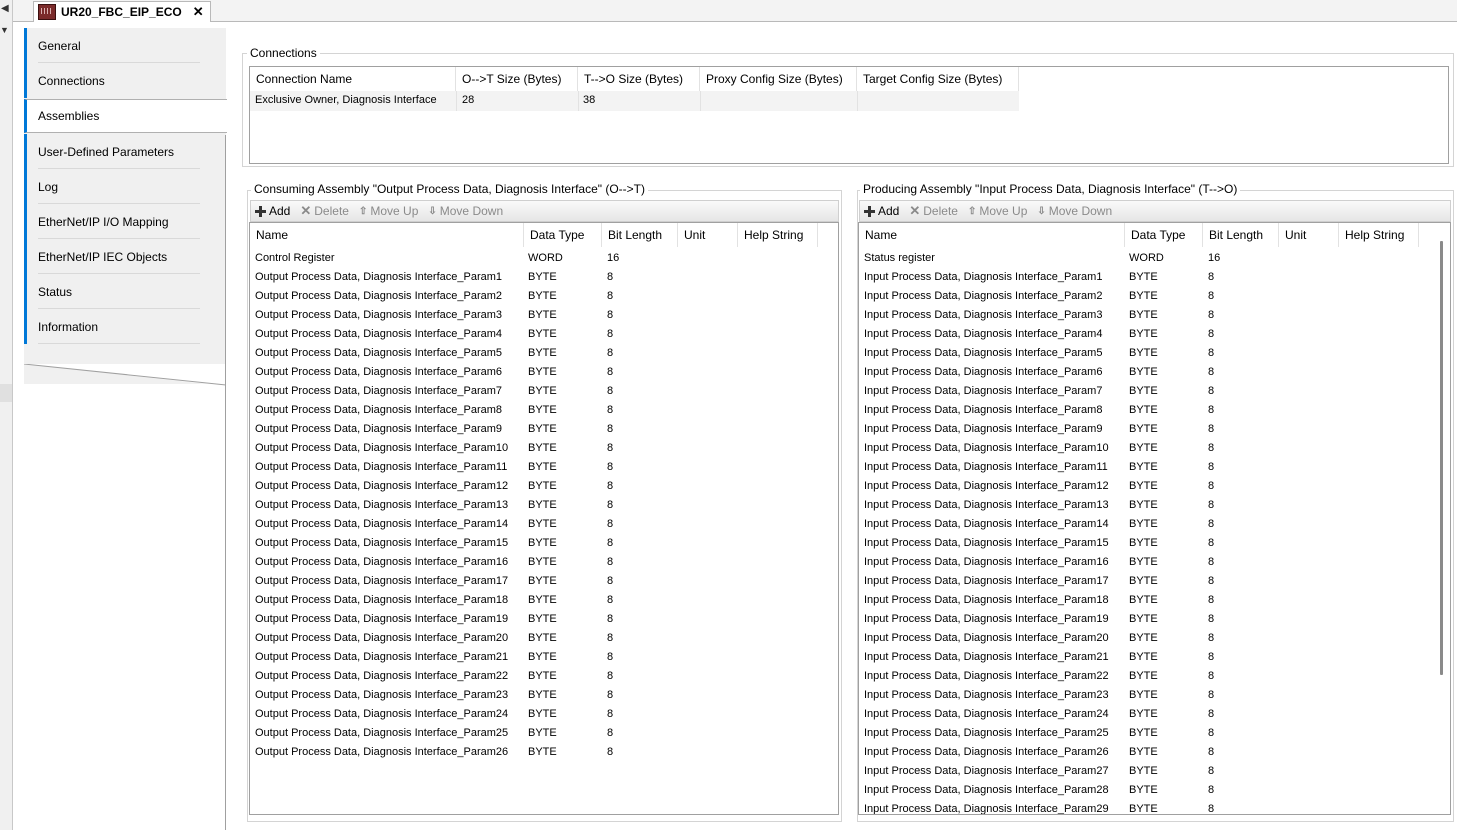 The width and height of the screenshot is (1457, 830). I want to click on sidebar-item-assemblies: Assemblies, so click(125, 116).